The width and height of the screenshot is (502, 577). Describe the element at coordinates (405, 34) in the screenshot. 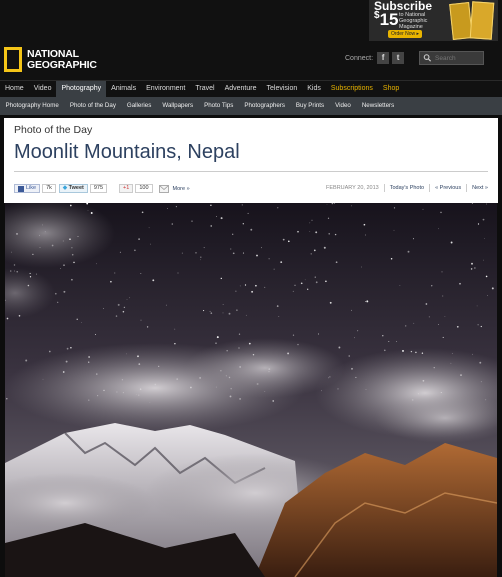

I see `promo-order-button: Order Now ▸` at that location.